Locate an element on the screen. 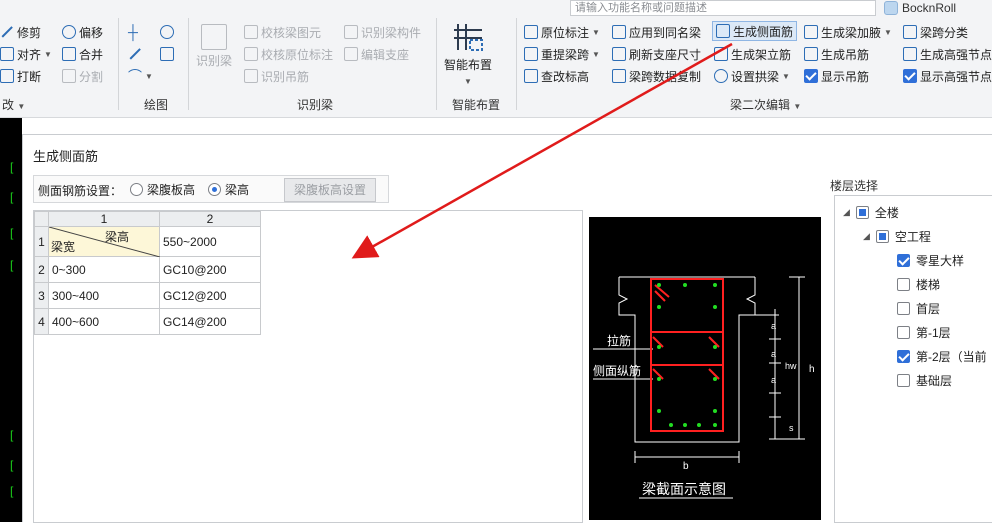 The height and width of the screenshot is (523, 992). haunch-icon is located at coordinates (811, 32).